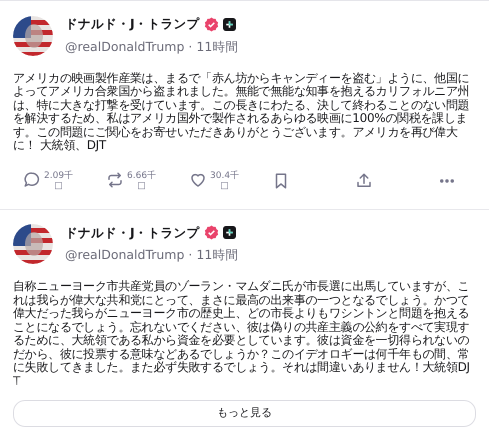 This screenshot has height=432, width=489. I want to click on repost-icon, so click(115, 179).